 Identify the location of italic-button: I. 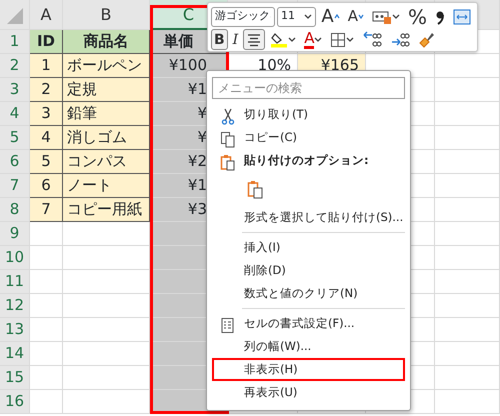
(236, 39).